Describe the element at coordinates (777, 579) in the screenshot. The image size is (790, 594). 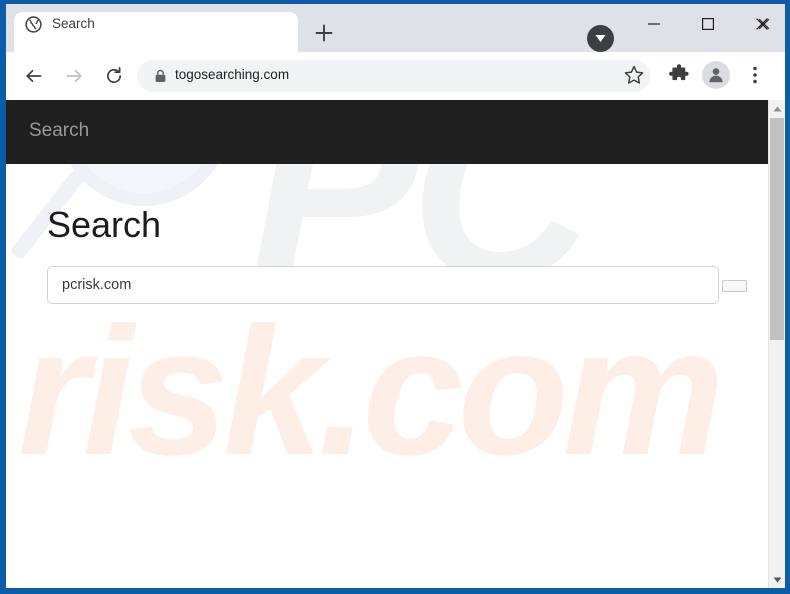
I see `scroll-down-button` at that location.